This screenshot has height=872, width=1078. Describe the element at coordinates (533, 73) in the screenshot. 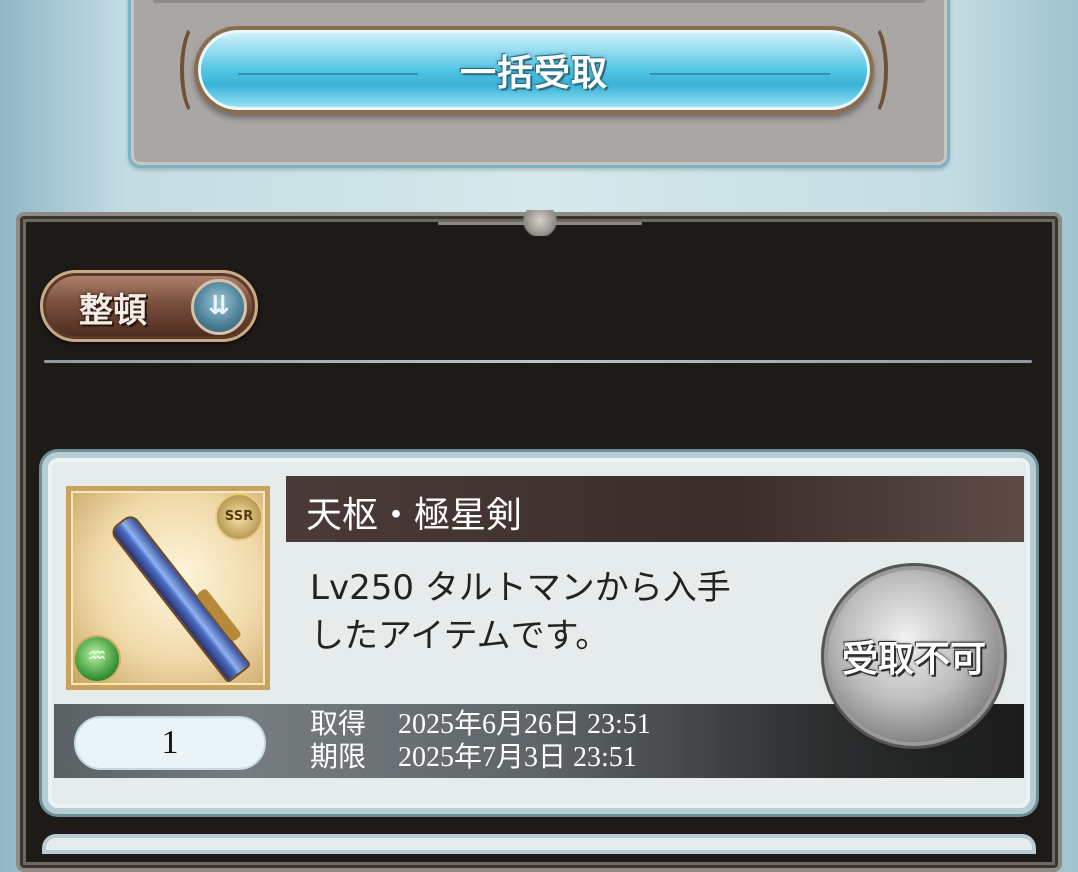

I see `bulk-receive-label: 一括受取` at that location.